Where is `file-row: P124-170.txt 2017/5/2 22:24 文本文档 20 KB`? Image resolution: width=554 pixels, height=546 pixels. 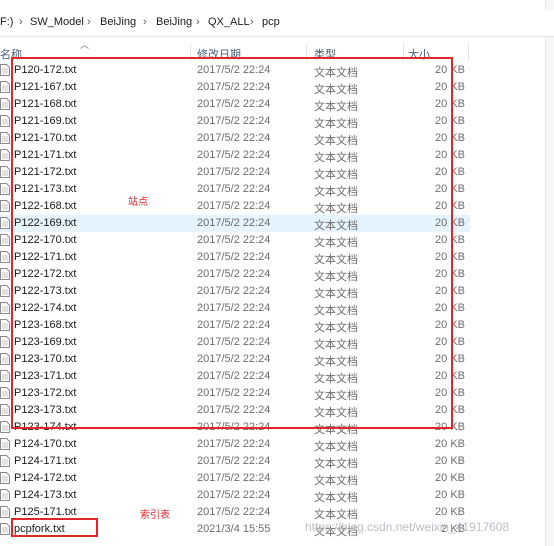
file-row: P124-170.txt 2017/5/2 22:24 文本文档 20 KB is located at coordinates (235, 444).